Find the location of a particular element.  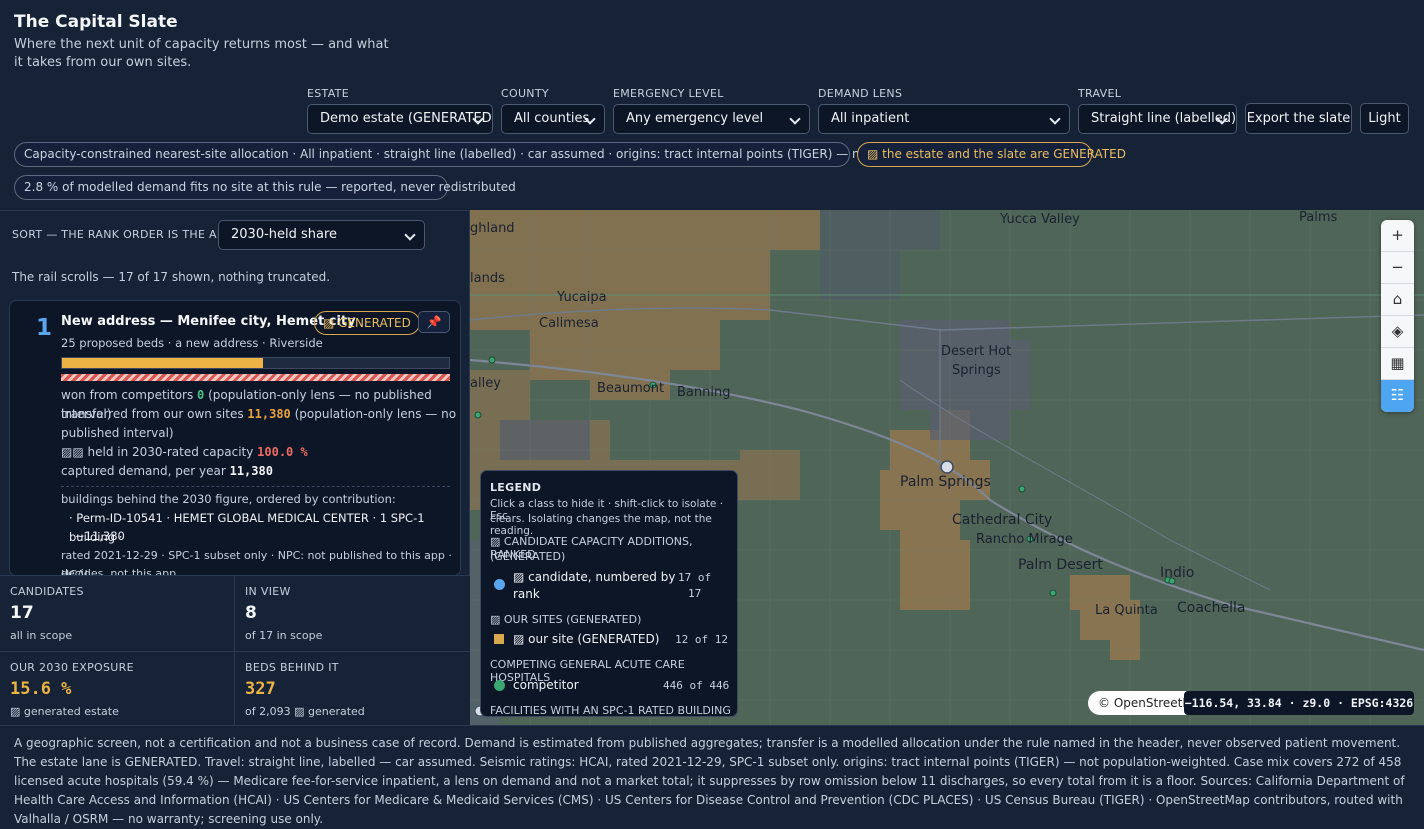

pin-button: 📌 is located at coordinates (434, 322).